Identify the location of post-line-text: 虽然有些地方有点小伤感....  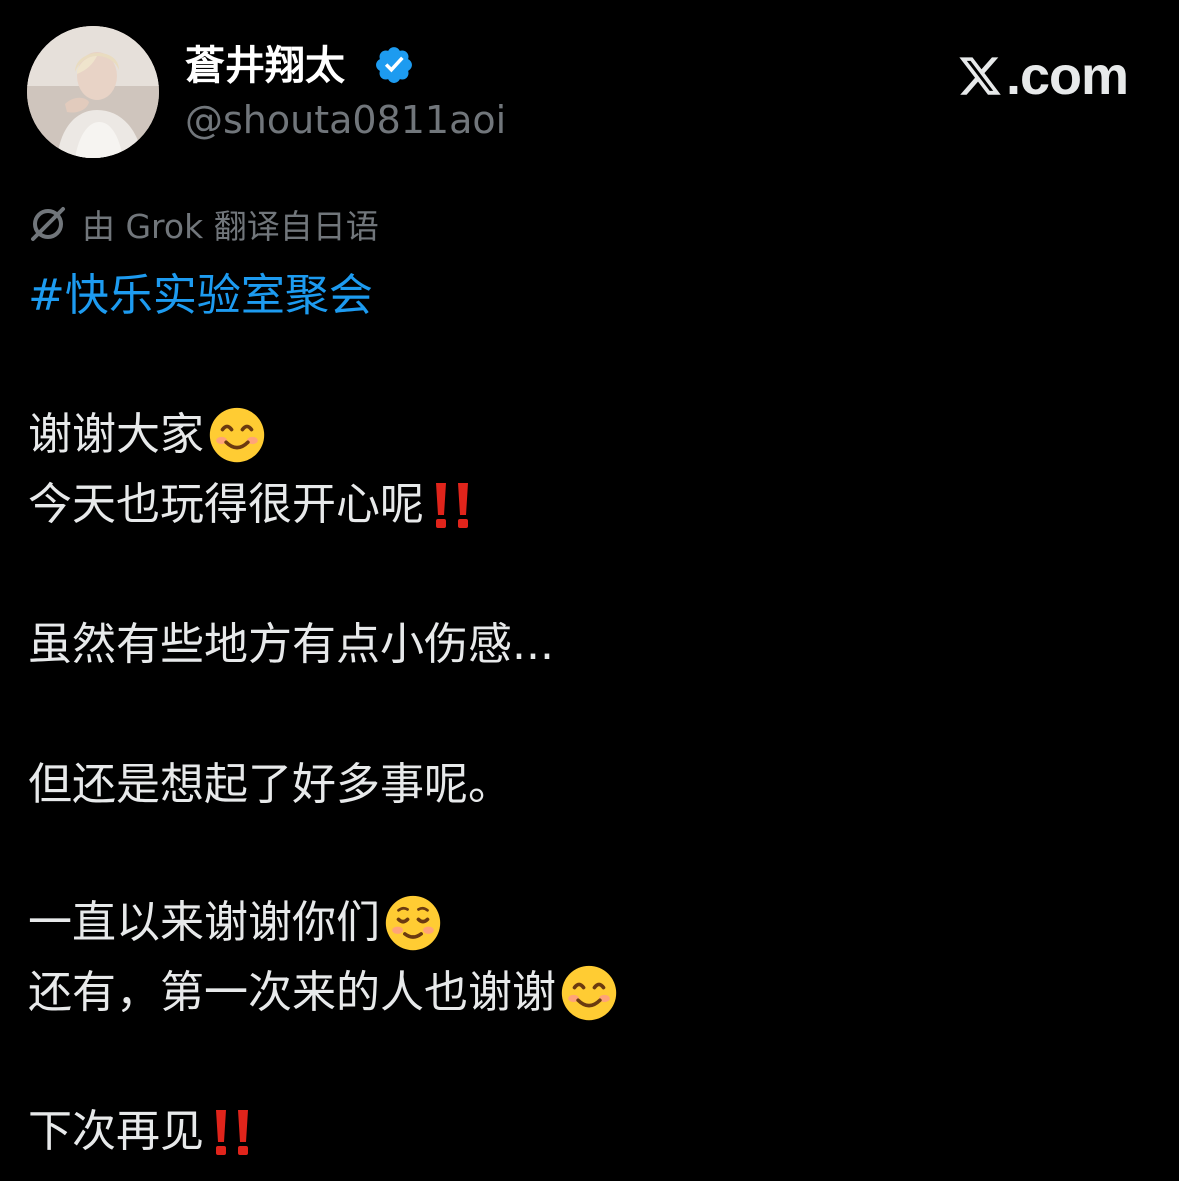
(291, 644).